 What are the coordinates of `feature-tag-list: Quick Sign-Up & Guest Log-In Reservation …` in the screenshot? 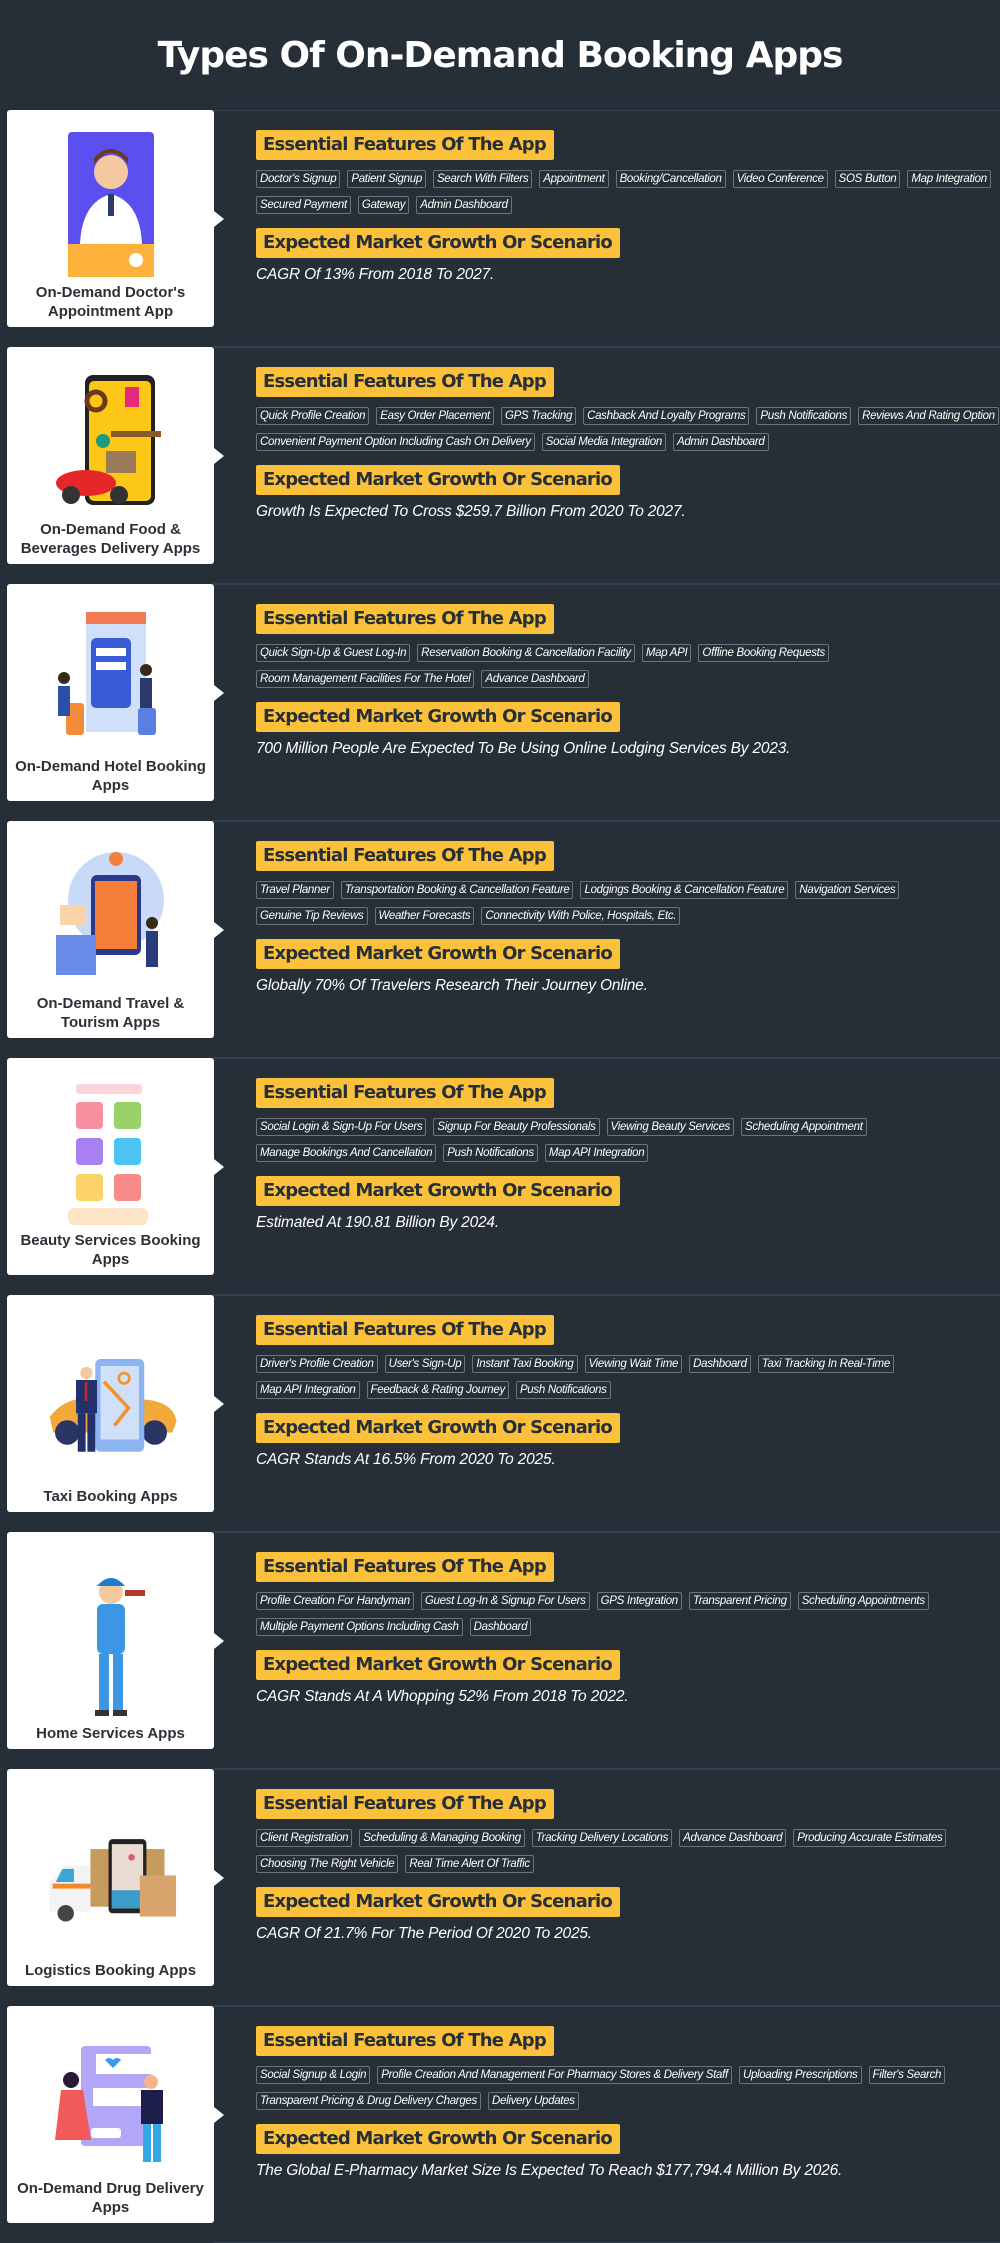 It's located at (628, 670).